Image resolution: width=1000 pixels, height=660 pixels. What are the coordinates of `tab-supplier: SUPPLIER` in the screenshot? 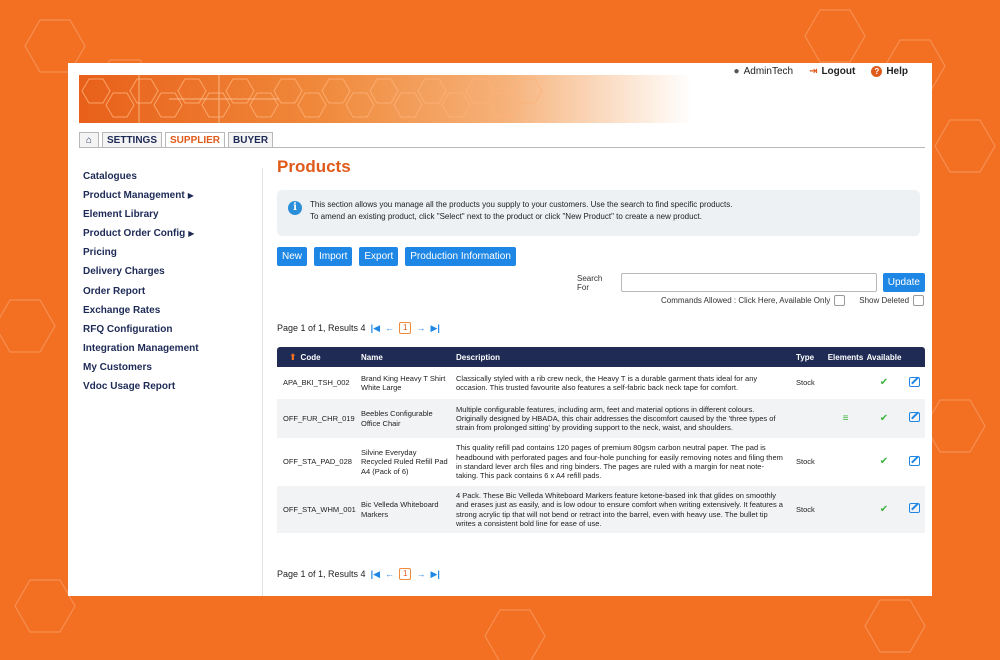 It's located at (195, 139).